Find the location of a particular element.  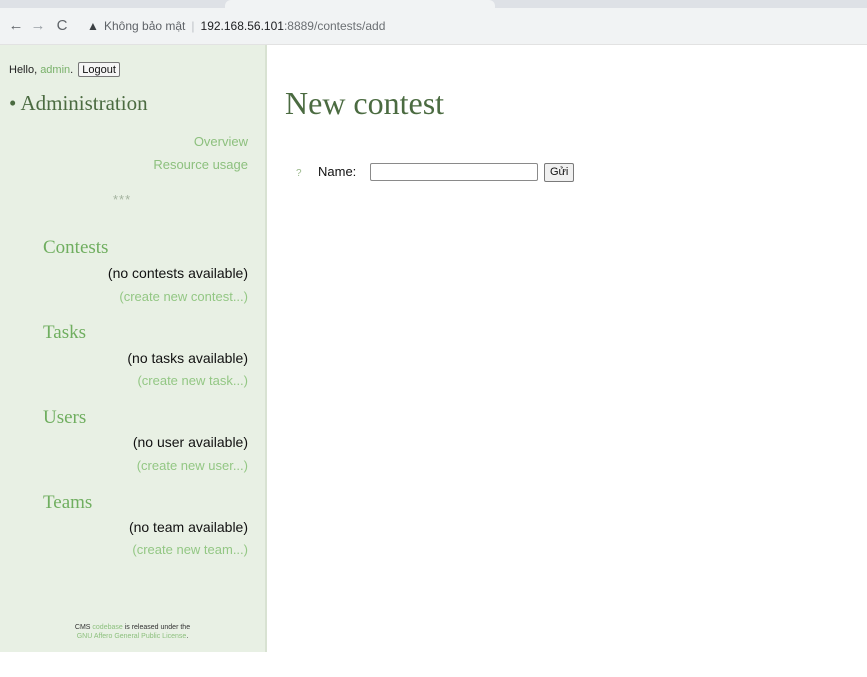

help-icon: ? is located at coordinates (299, 173).